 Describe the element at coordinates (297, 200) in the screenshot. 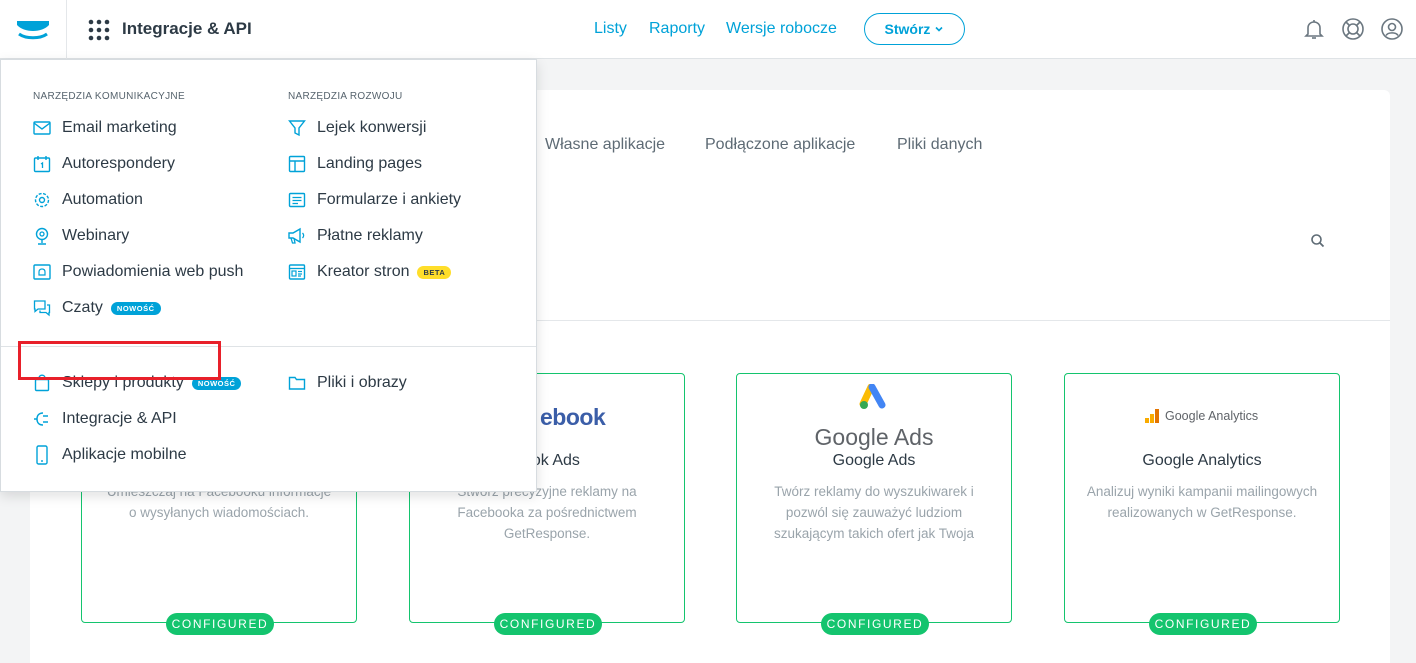

I see `form-icon` at that location.